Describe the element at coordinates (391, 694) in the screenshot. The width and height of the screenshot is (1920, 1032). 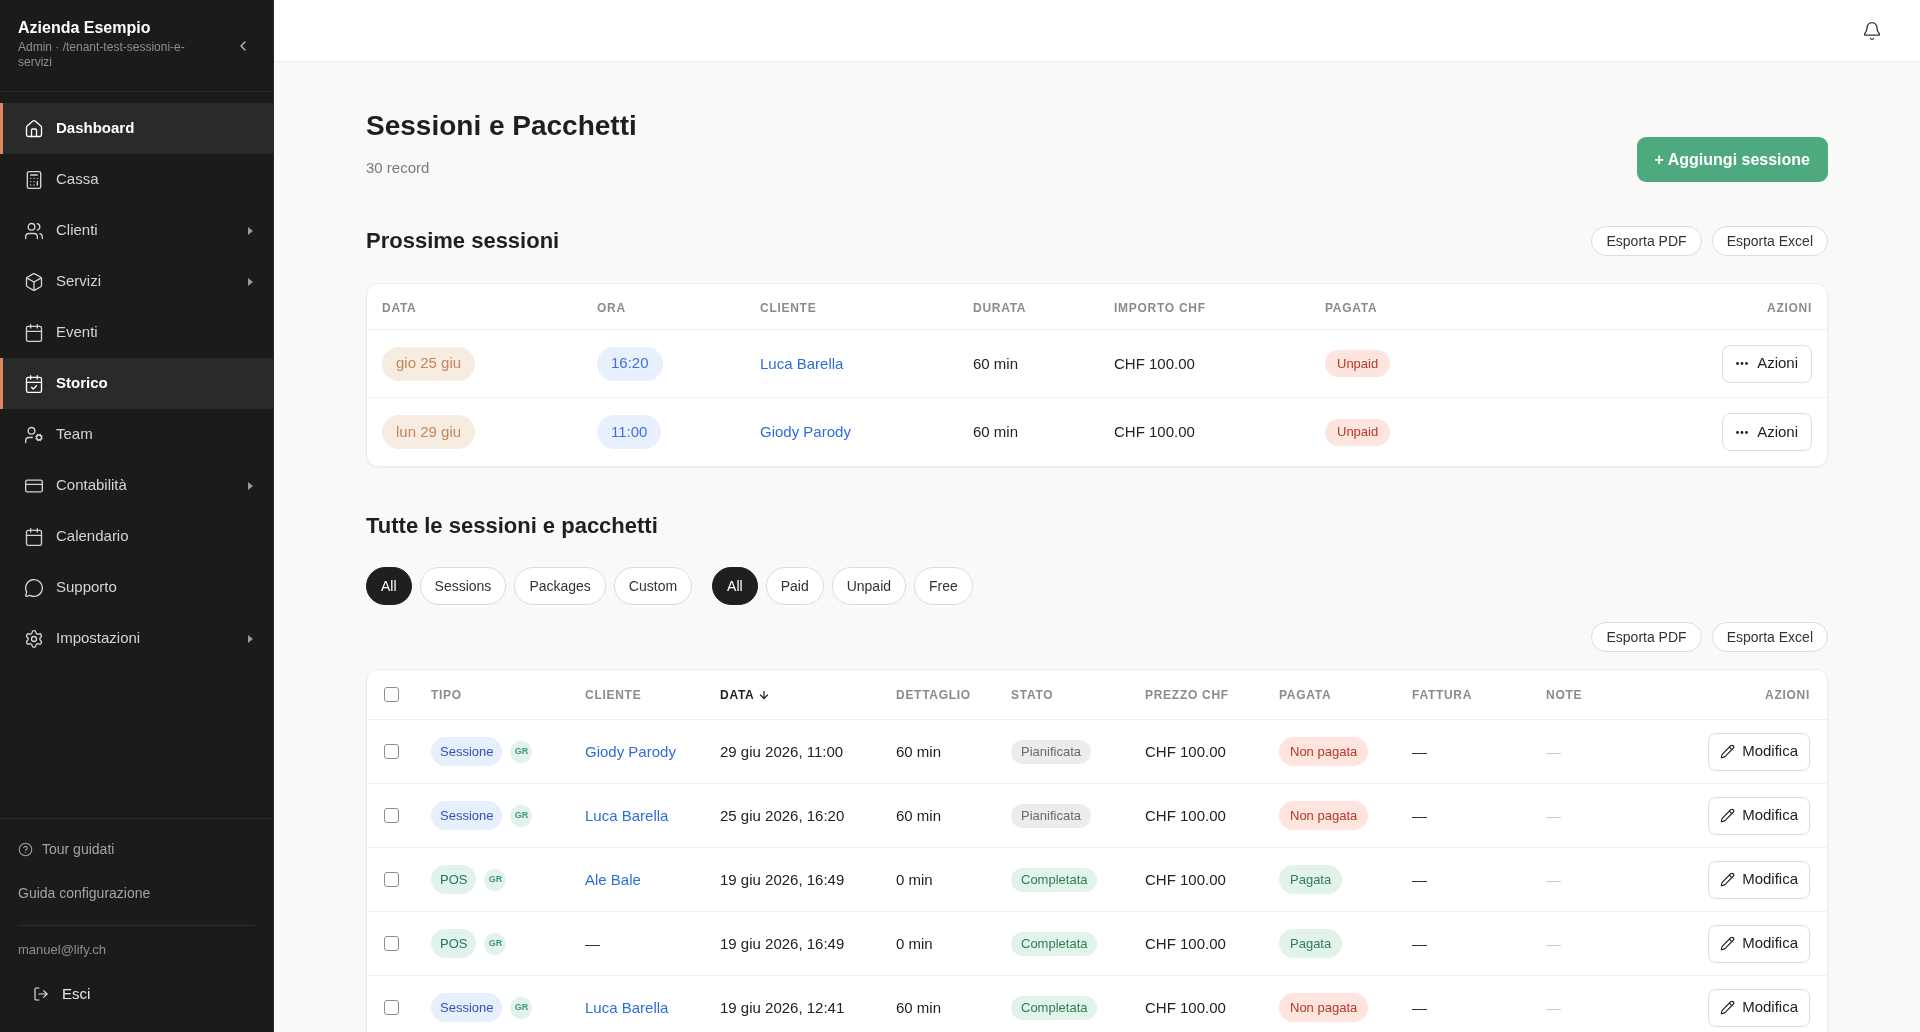
I see `select-all-checkbox` at that location.